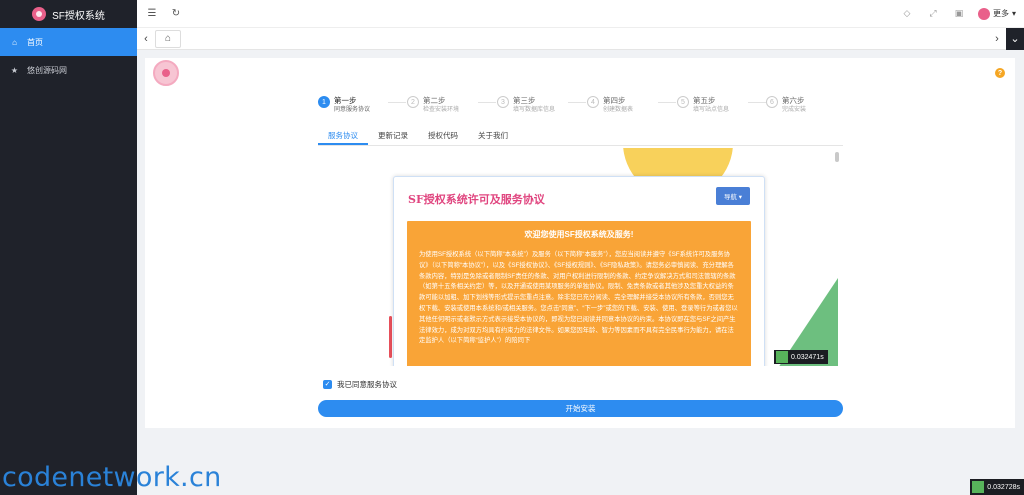 The image size is (1024, 495). I want to click on step-number: 6, so click(772, 102).